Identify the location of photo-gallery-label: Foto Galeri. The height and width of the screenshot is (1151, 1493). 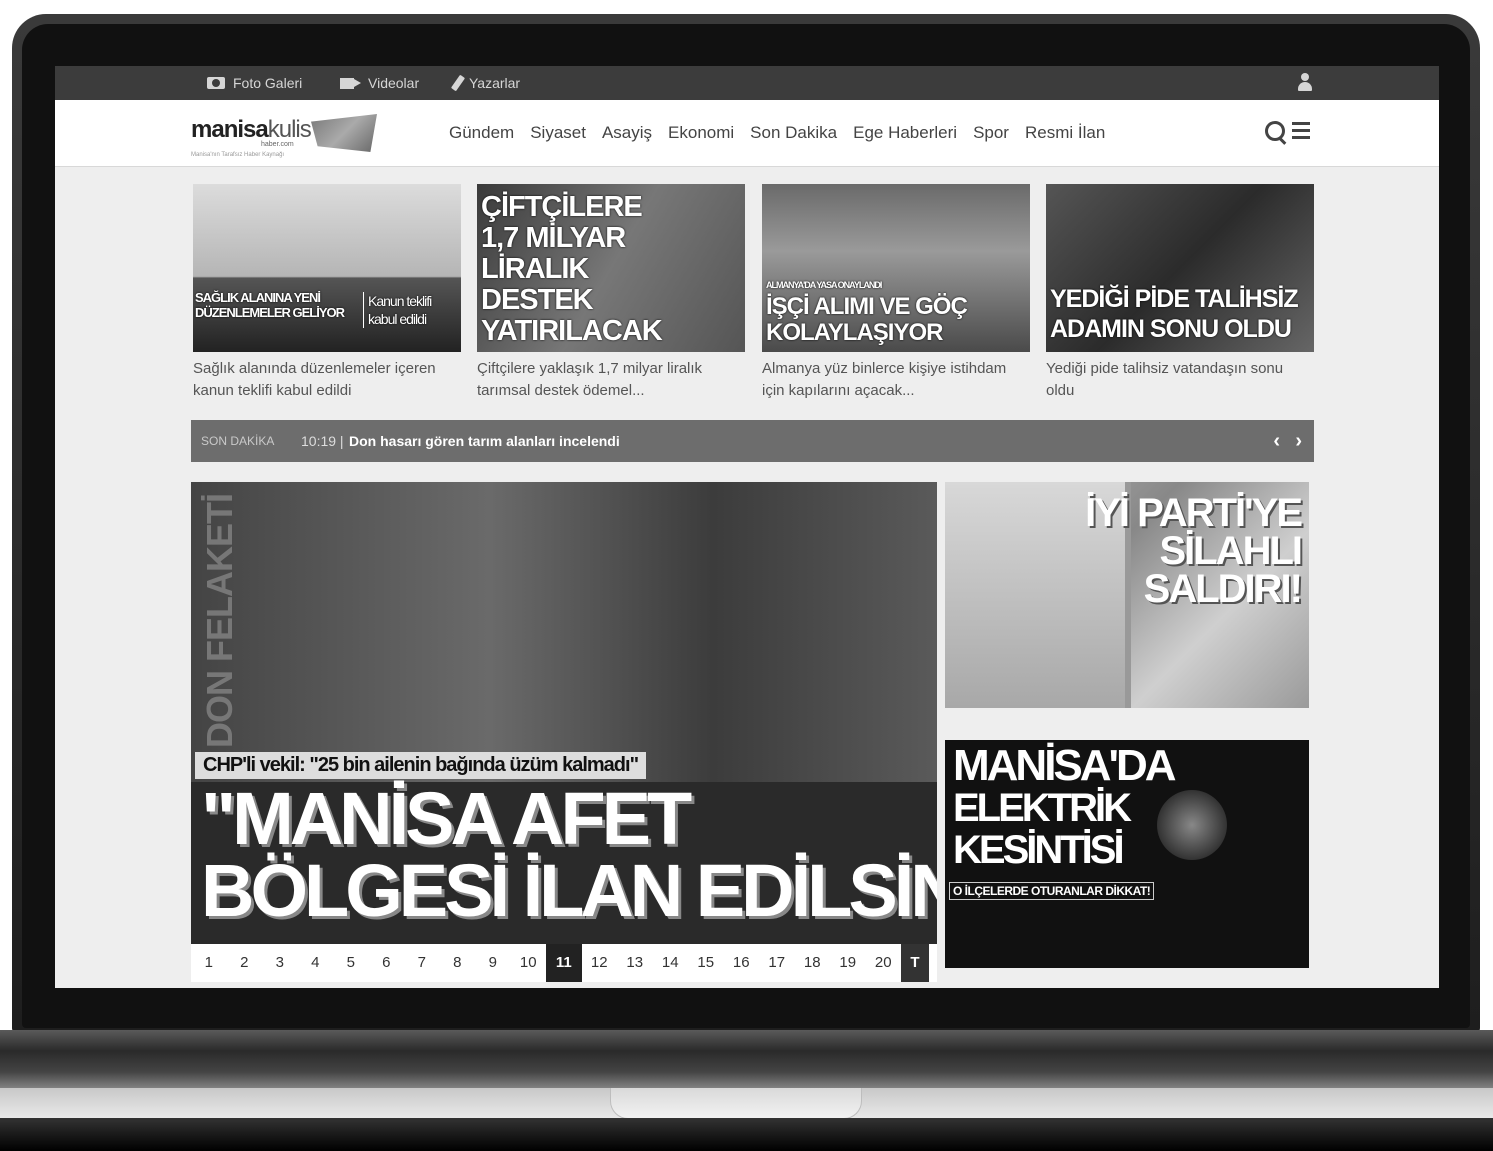
(268, 83).